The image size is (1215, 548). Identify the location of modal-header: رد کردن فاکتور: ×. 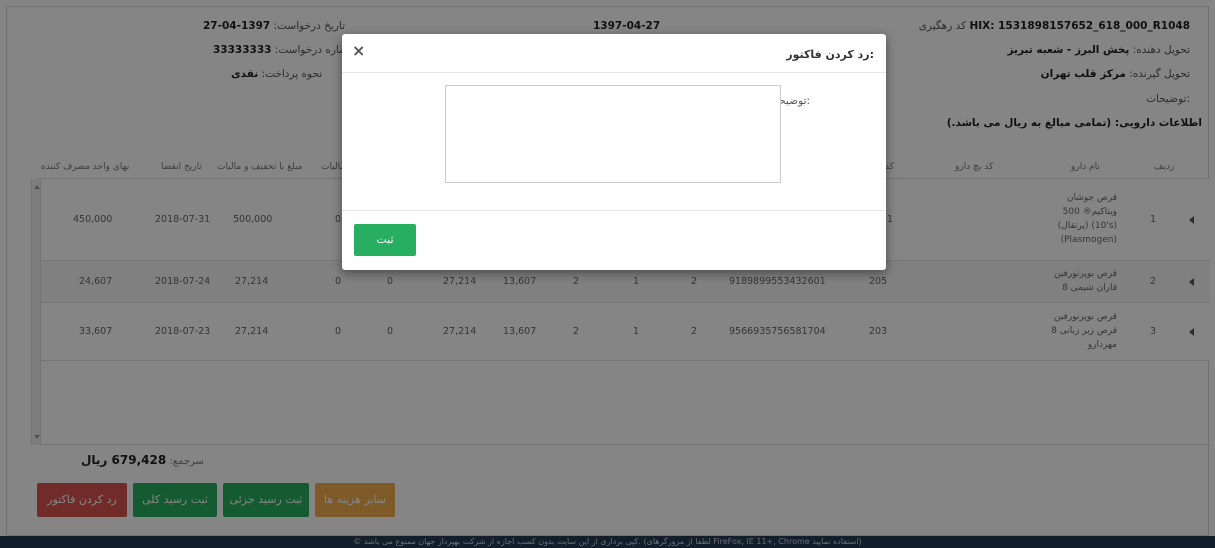
(614, 53).